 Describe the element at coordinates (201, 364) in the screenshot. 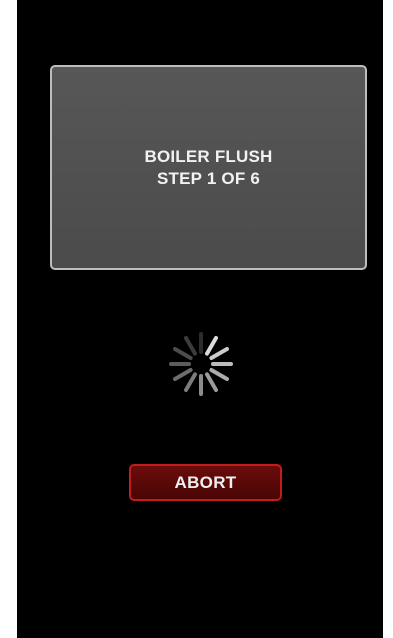

I see `loading-spinner-icon` at that location.